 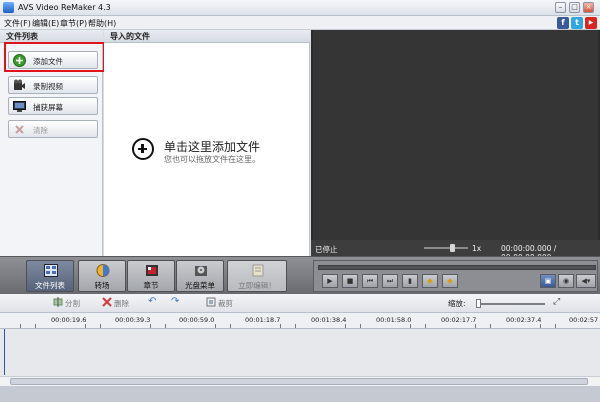 What do you see at coordinates (51, 270) in the screenshot?
I see `file-list-icon` at bounding box center [51, 270].